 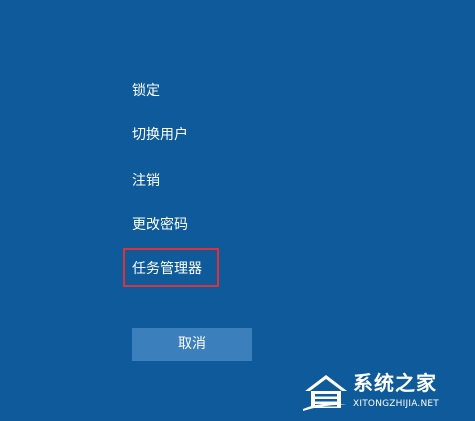 What do you see at coordinates (396, 404) in the screenshot?
I see `watermark-url: XITONGZHIJIA.NET` at bounding box center [396, 404].